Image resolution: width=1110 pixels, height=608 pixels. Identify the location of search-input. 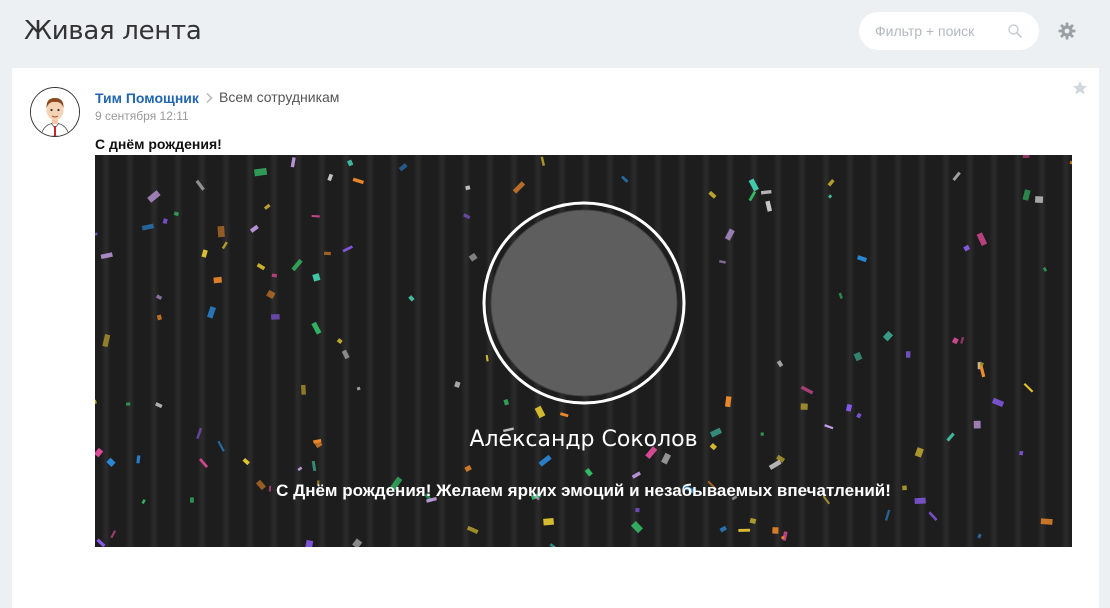
(937, 31).